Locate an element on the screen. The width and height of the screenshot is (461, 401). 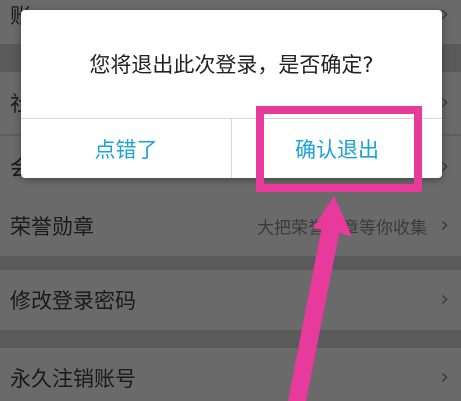
arrow-up-icon is located at coordinates (320, 298).